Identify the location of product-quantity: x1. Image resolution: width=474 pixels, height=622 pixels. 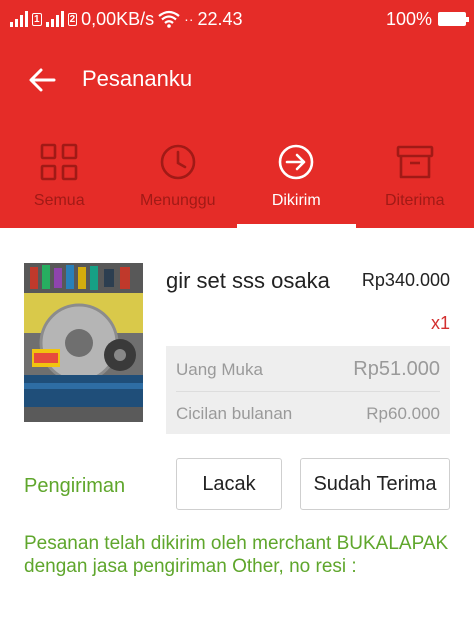
(440, 323).